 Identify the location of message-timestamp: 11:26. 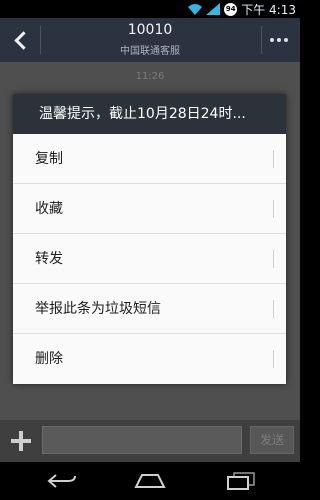
(150, 76).